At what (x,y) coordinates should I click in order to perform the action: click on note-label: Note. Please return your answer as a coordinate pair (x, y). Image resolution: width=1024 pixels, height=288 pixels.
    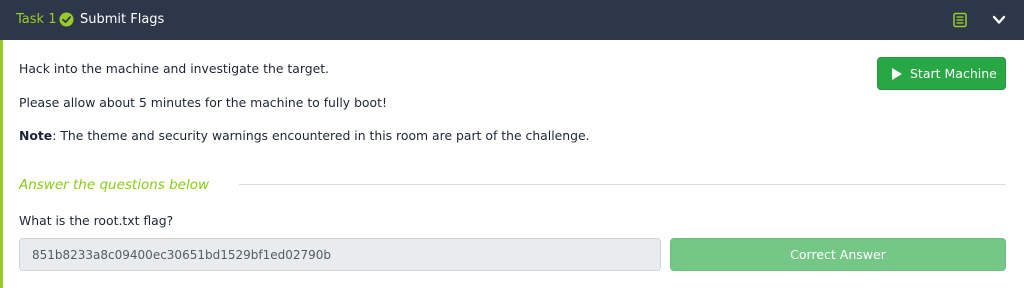
    Looking at the image, I should click on (36, 135).